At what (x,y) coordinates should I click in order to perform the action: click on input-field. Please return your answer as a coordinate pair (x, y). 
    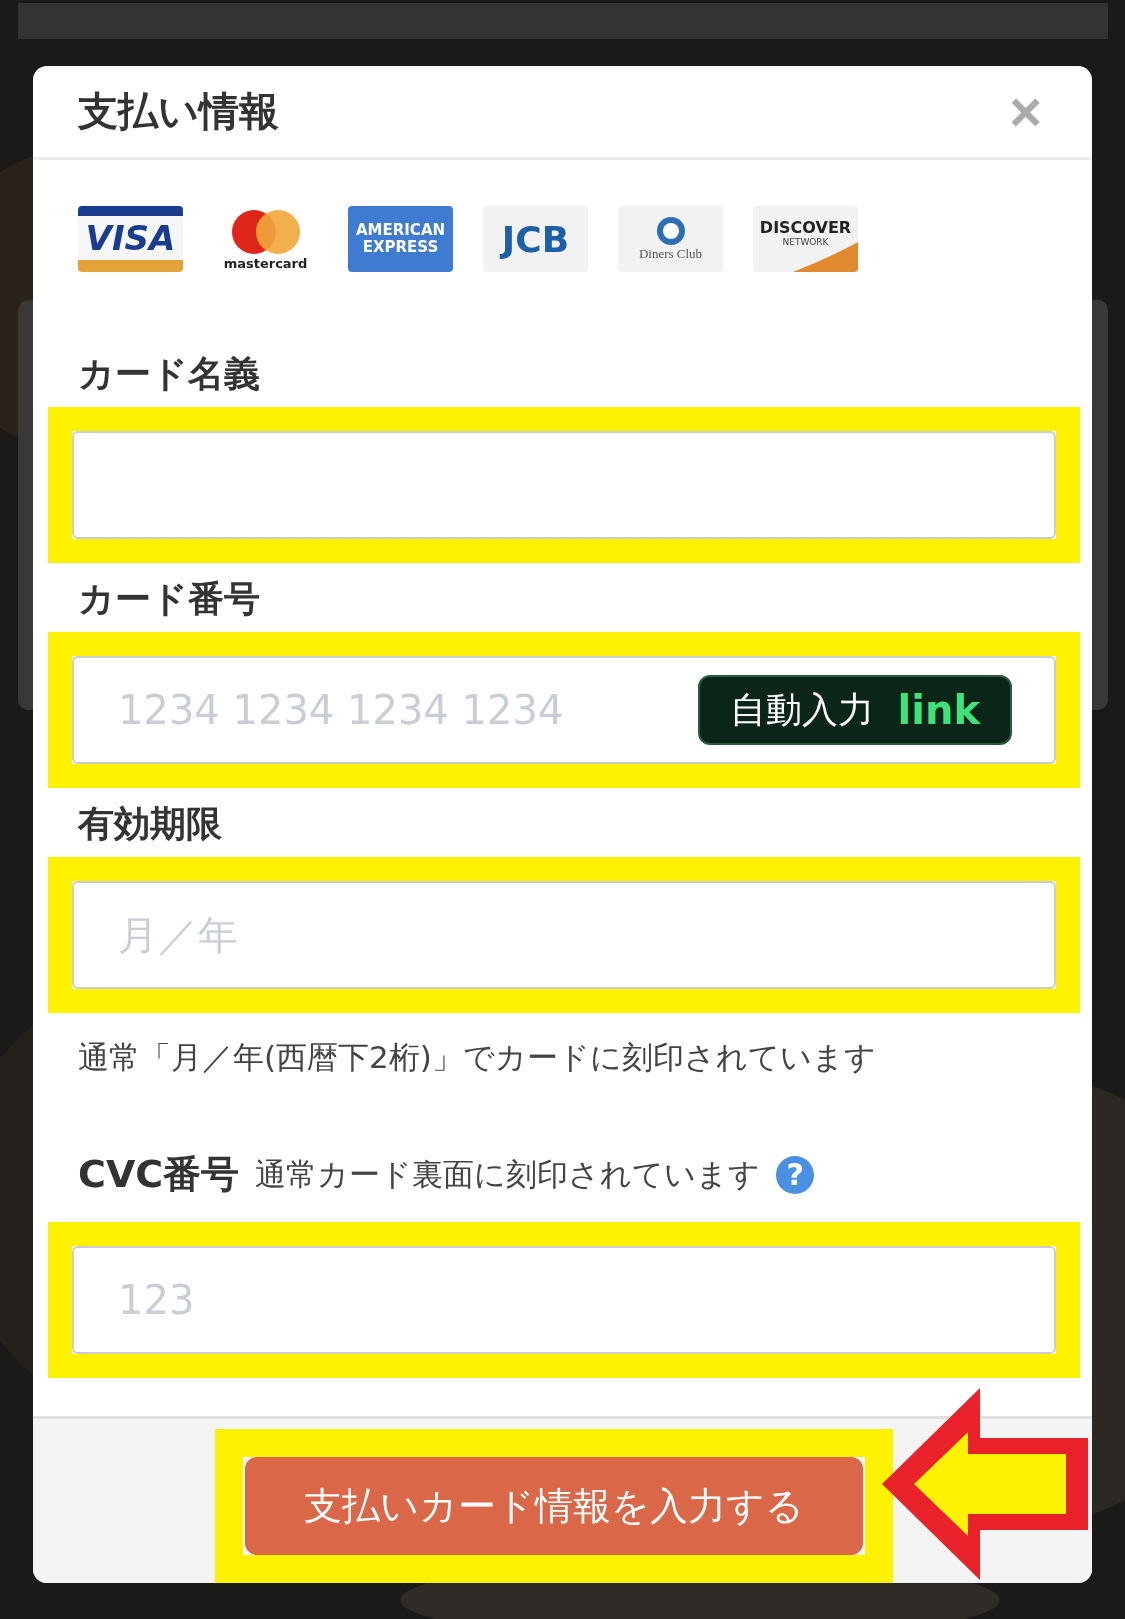
    Looking at the image, I should click on (564, 485).